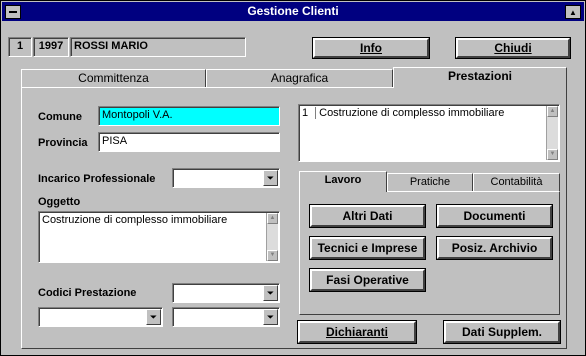 This screenshot has width=586, height=356. I want to click on close-button-label: Chiudi, so click(513, 48).